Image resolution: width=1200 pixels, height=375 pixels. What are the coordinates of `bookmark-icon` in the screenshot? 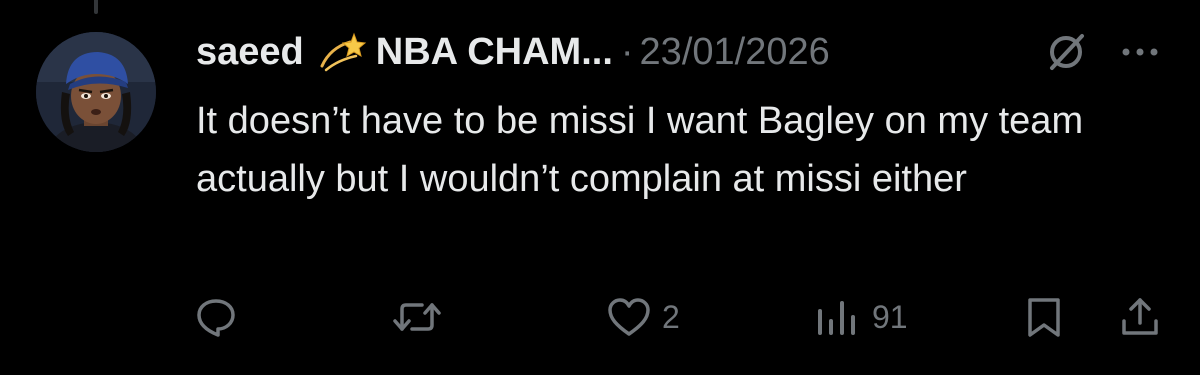 It's located at (1044, 317).